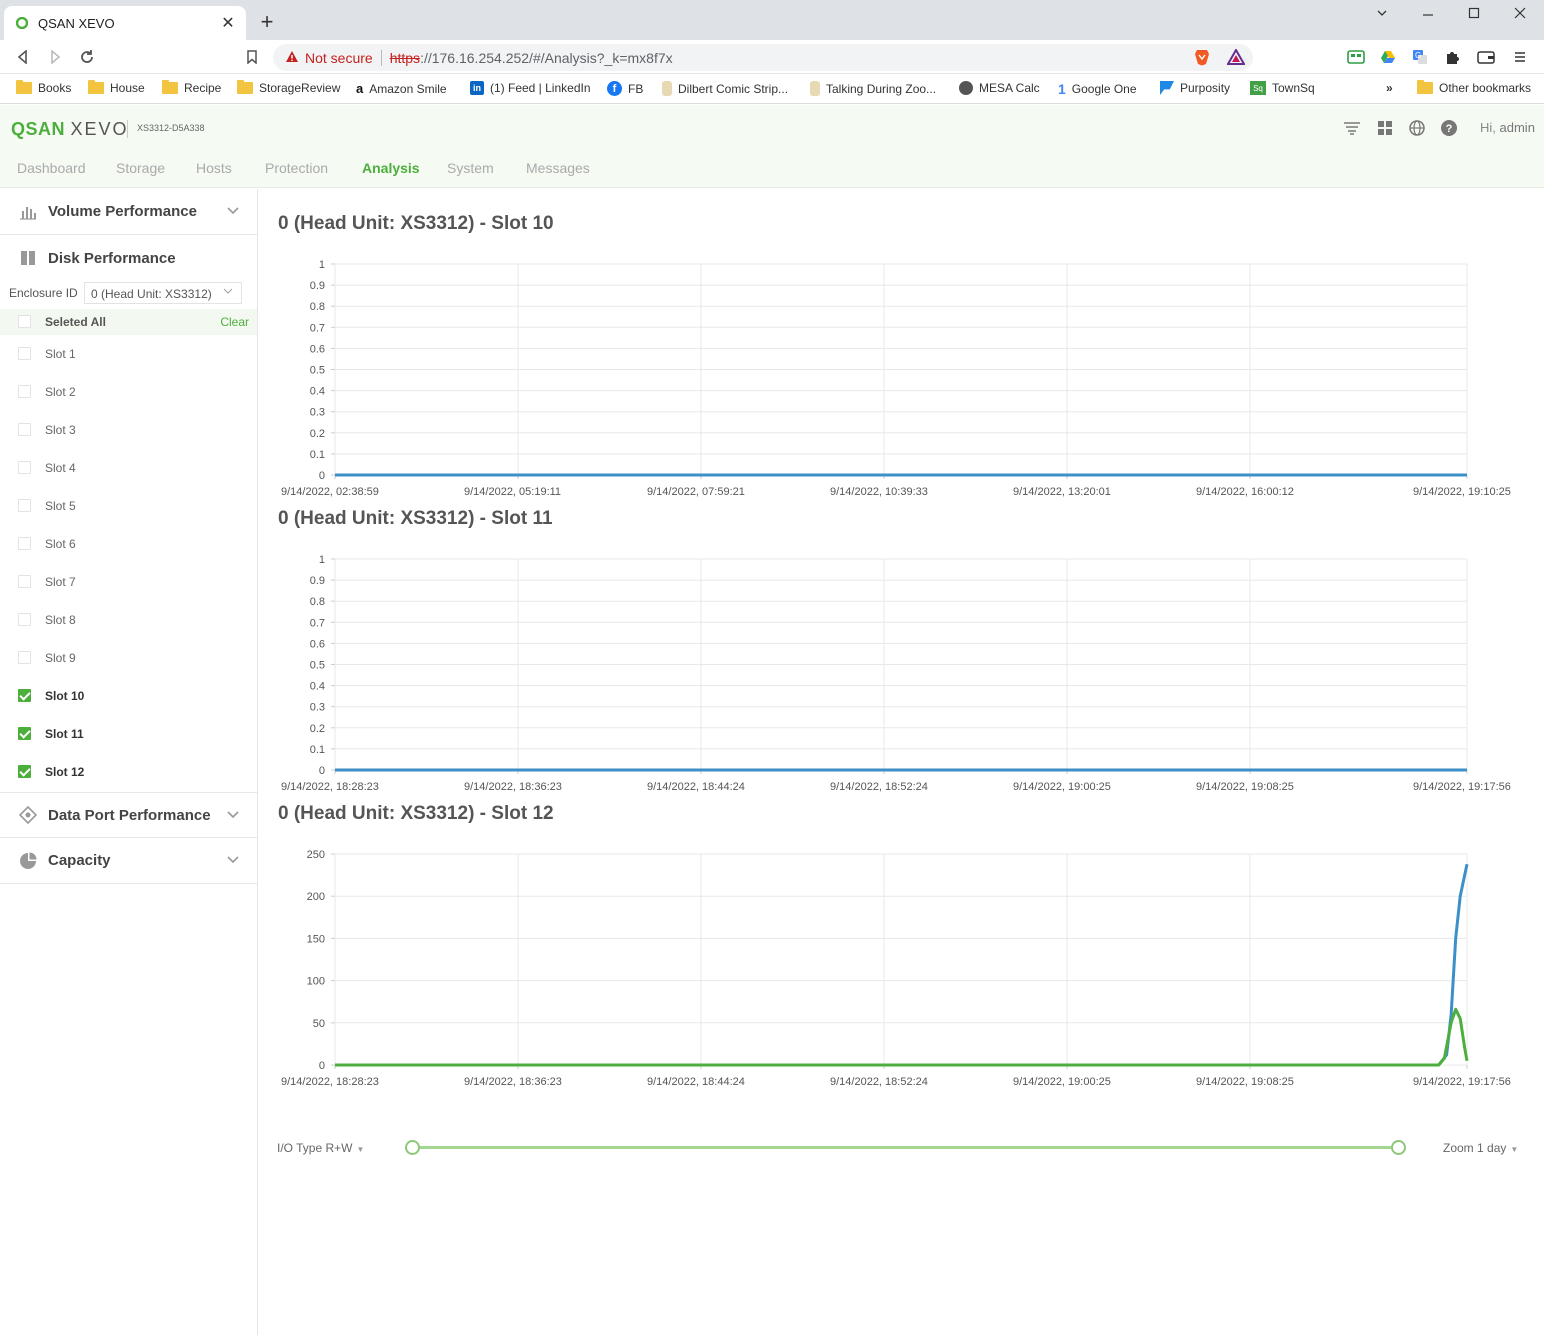 The height and width of the screenshot is (1335, 1544). I want to click on bookmark-storagereview: StorageReview, so click(288, 87).